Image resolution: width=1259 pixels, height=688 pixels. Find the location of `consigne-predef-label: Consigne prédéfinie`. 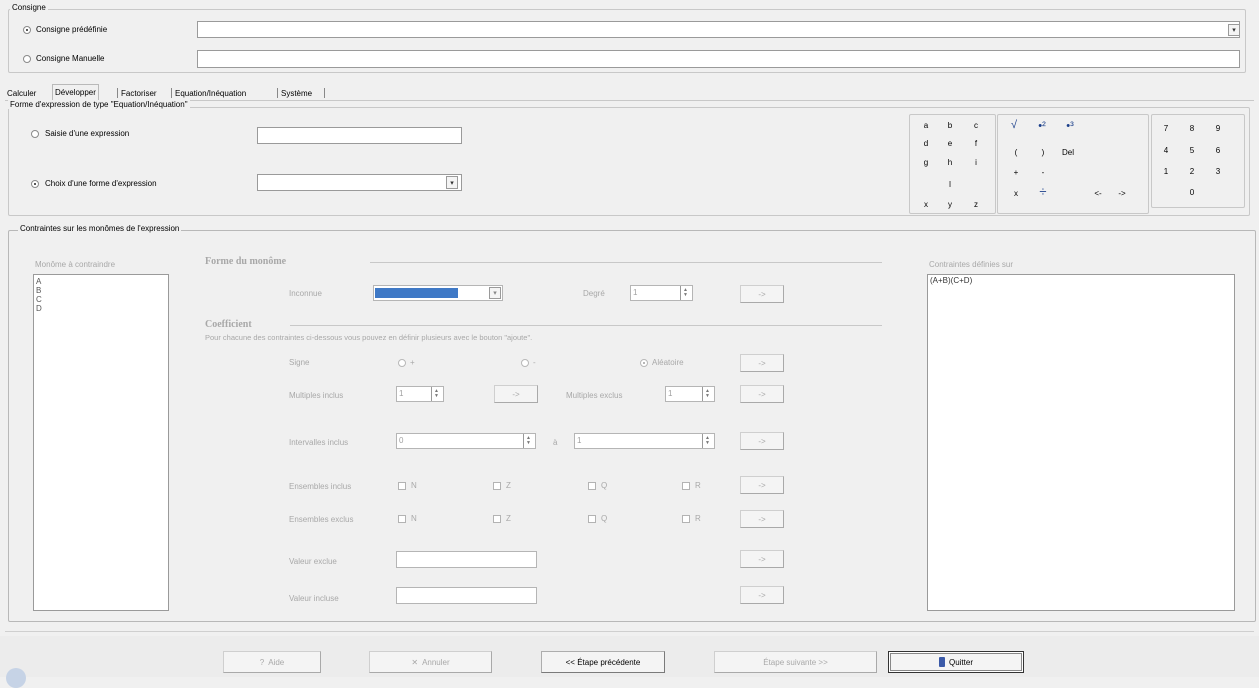

consigne-predef-label: Consigne prédéfinie is located at coordinates (71, 29).